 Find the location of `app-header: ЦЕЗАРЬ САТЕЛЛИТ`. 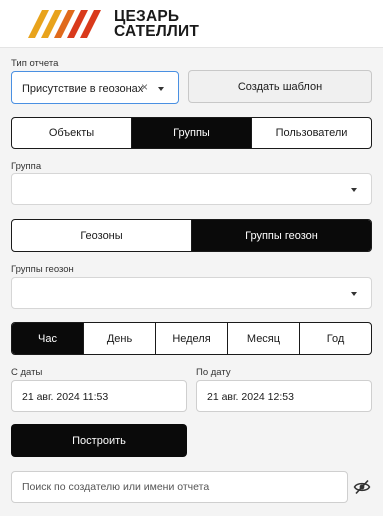

app-header: ЦЕЗАРЬ САТЕЛЛИТ is located at coordinates (191, 24).